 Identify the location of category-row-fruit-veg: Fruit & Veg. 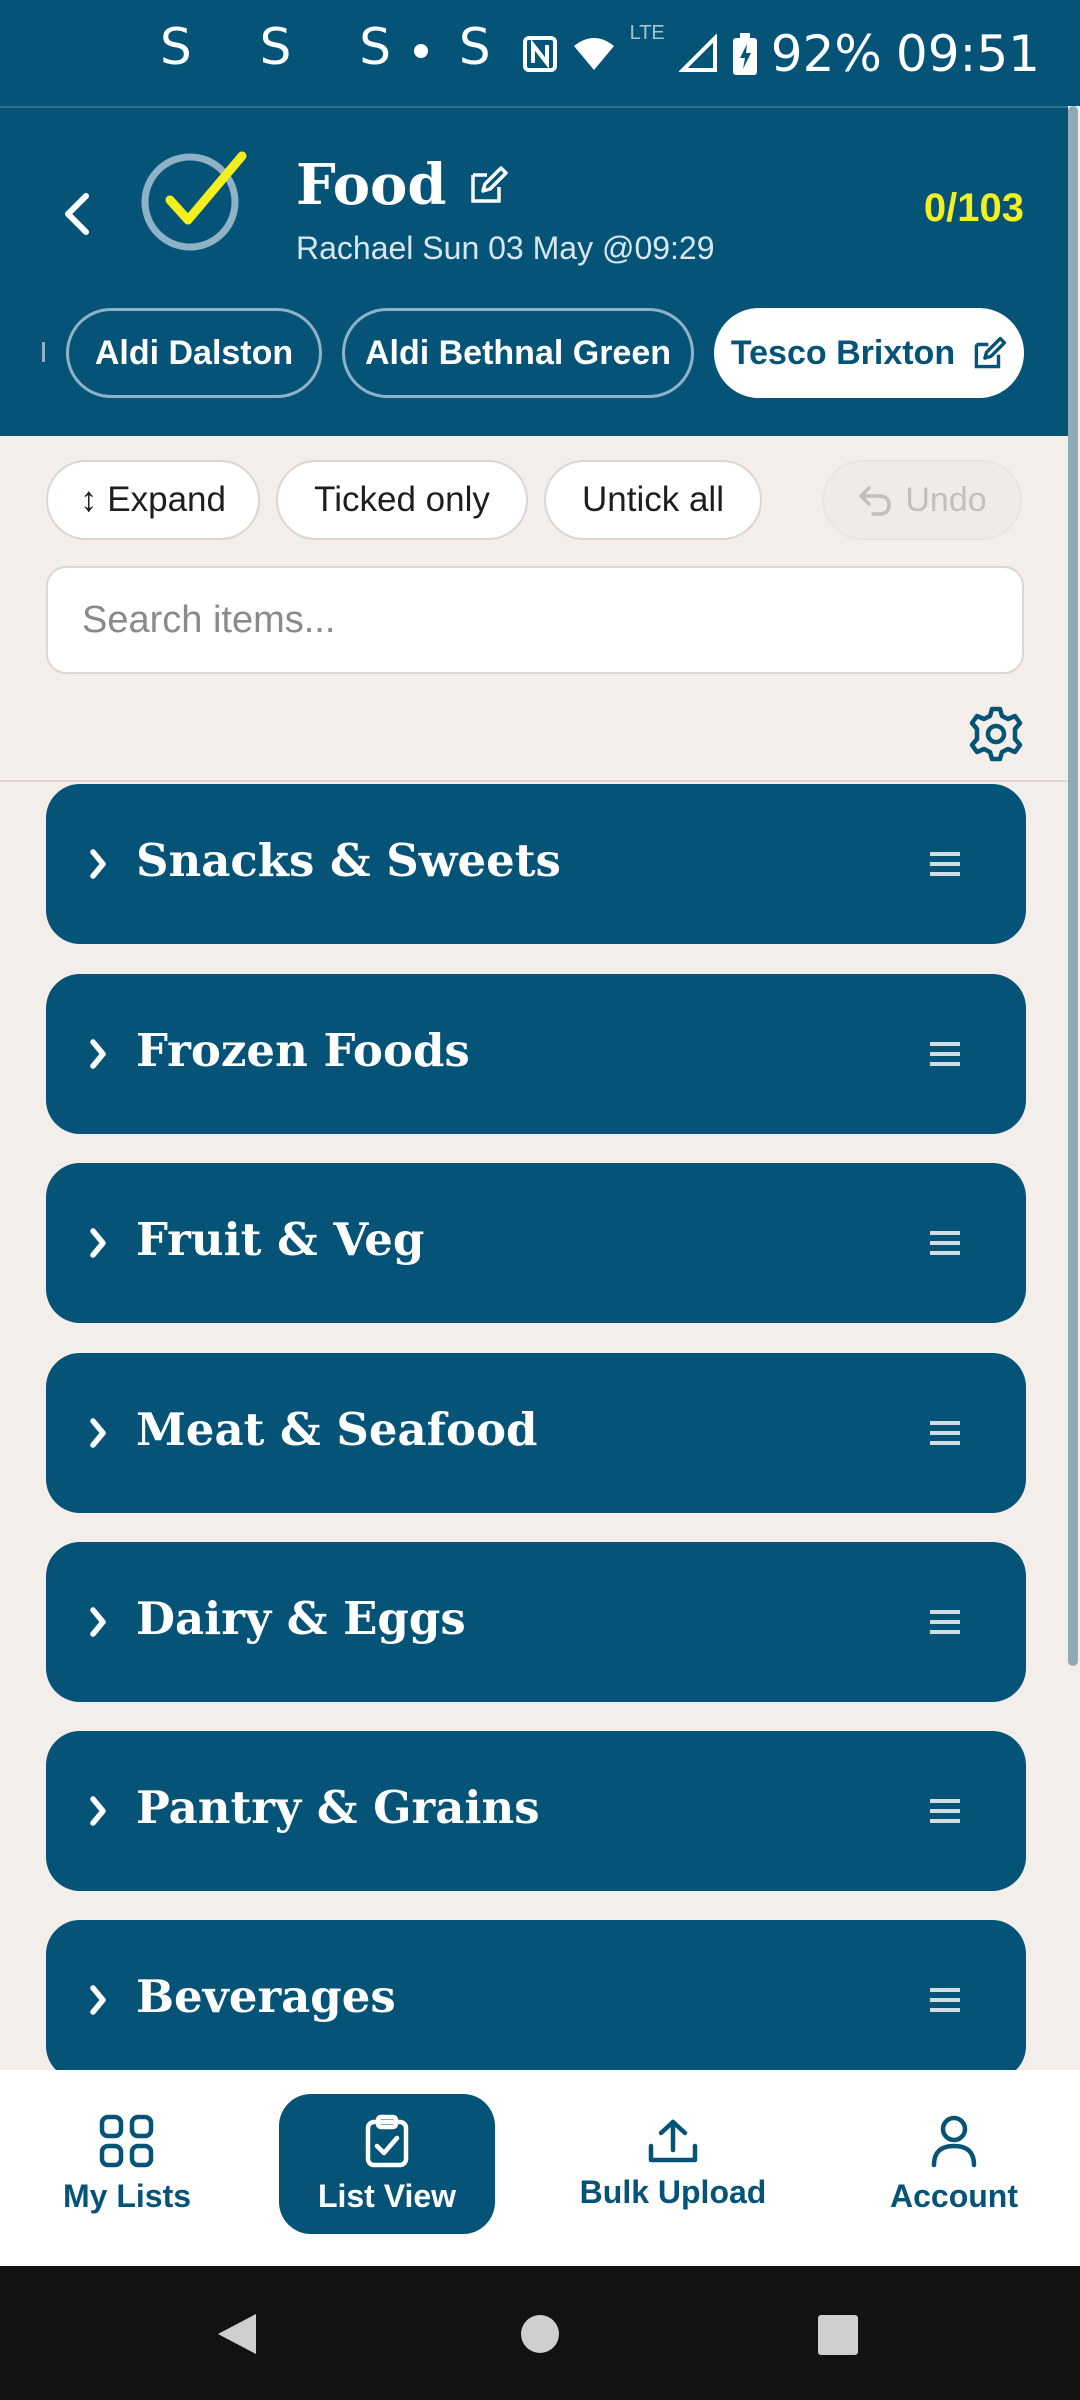
(536, 1243).